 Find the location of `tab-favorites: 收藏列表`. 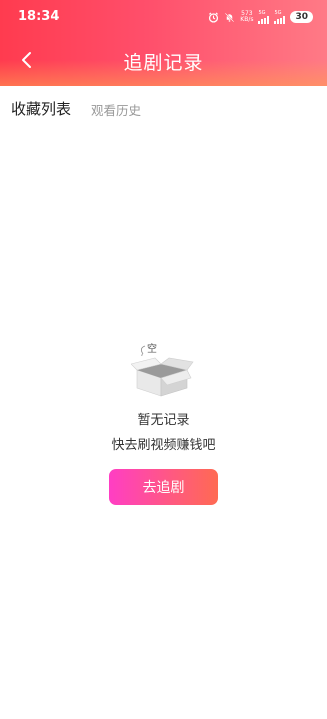

tab-favorites: 收藏列表 is located at coordinates (41, 108).